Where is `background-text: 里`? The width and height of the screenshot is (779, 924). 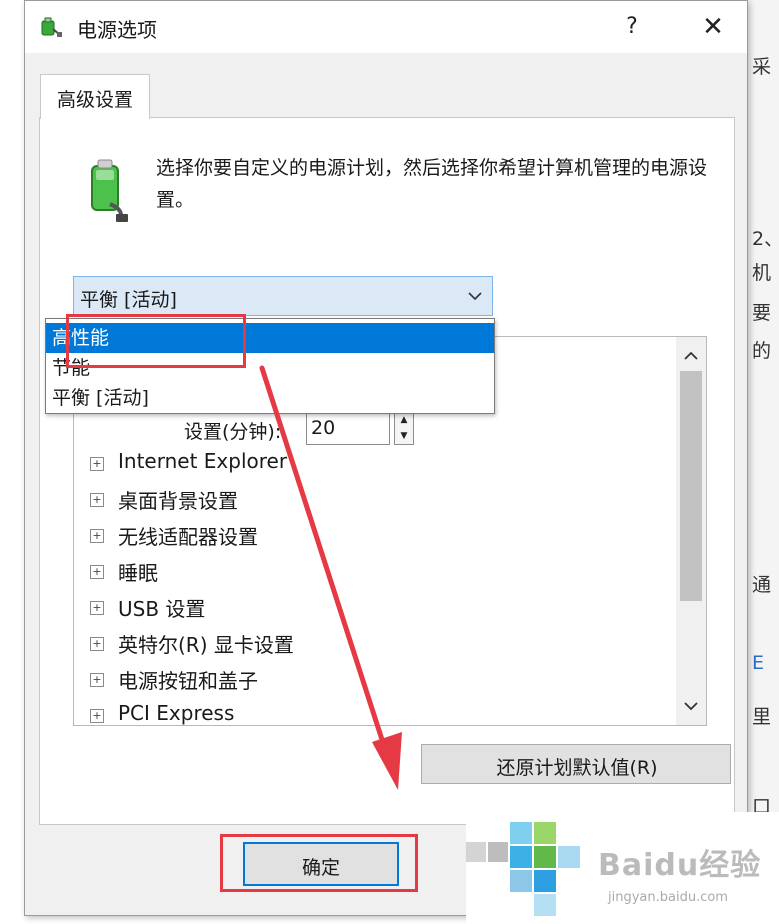 background-text: 里 is located at coordinates (762, 717).